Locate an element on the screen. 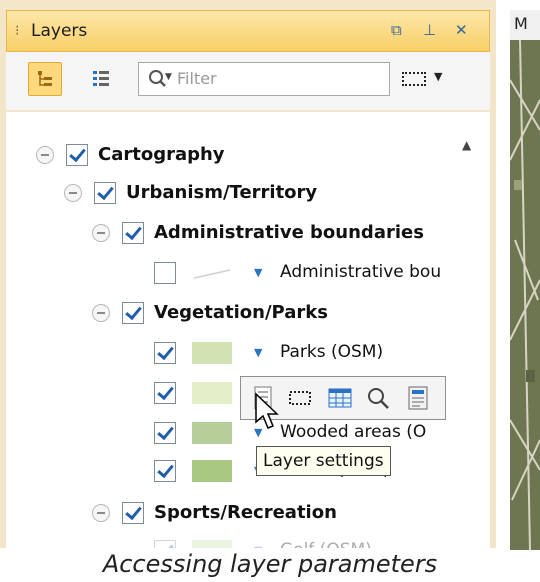  layers-toolbar: ▼ Filter ▼ is located at coordinates (248, 81).